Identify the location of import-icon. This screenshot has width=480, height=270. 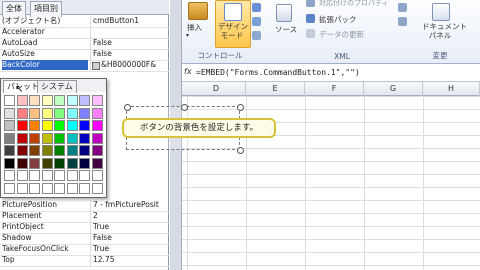
(402, 7).